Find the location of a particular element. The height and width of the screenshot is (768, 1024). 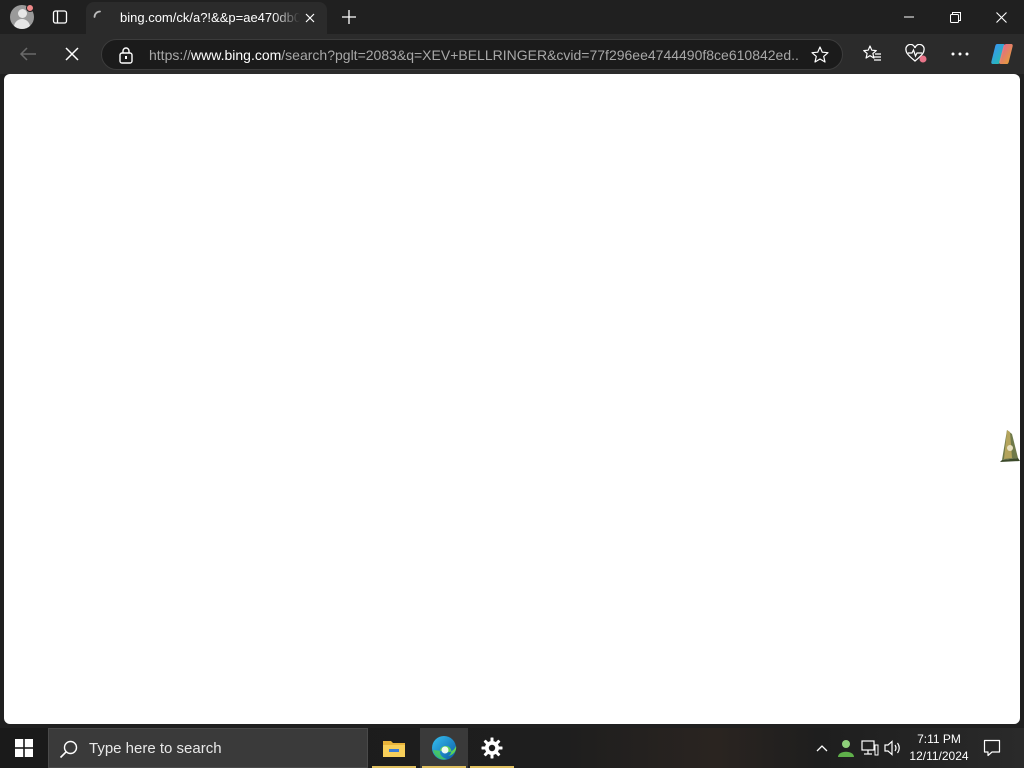

windows-logo-icon is located at coordinates (24, 748).